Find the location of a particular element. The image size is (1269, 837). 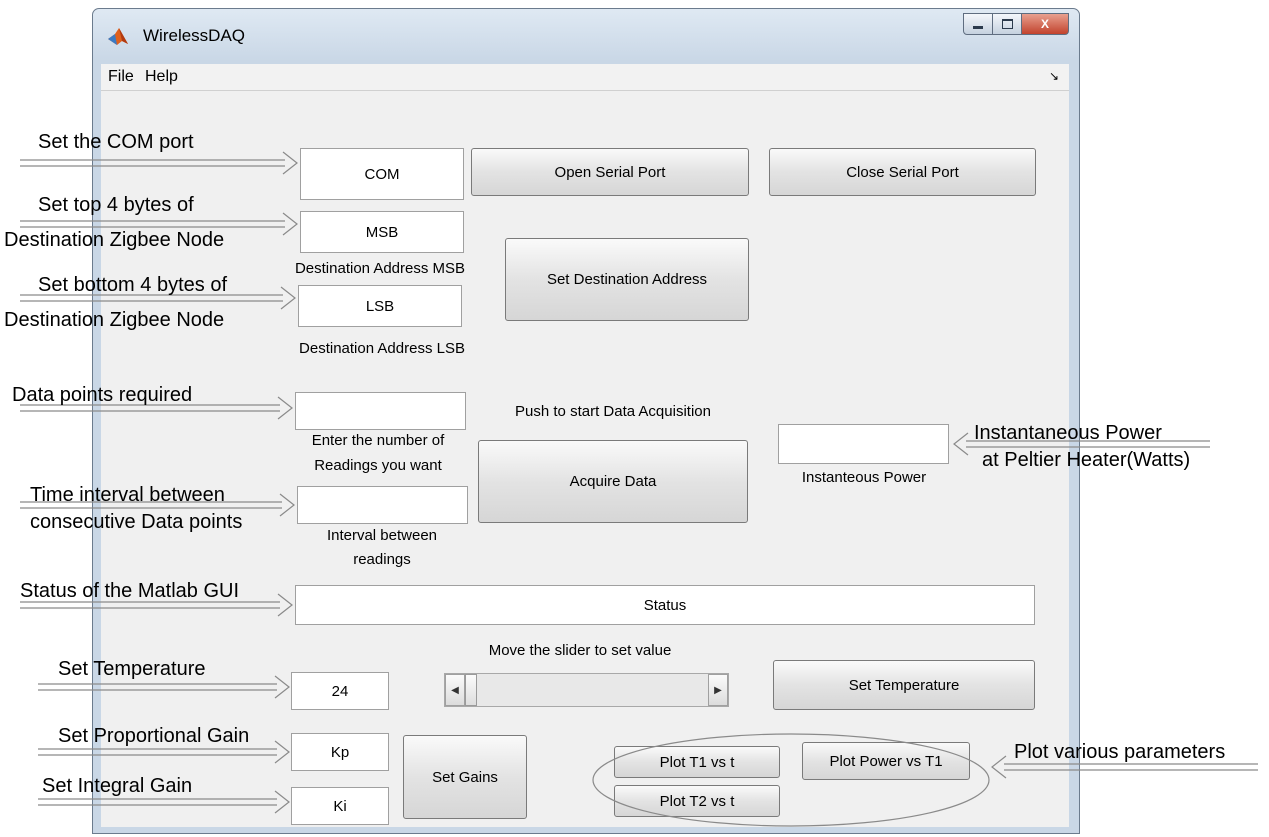

plot-buttons-ellipse is located at coordinates (791, 780).